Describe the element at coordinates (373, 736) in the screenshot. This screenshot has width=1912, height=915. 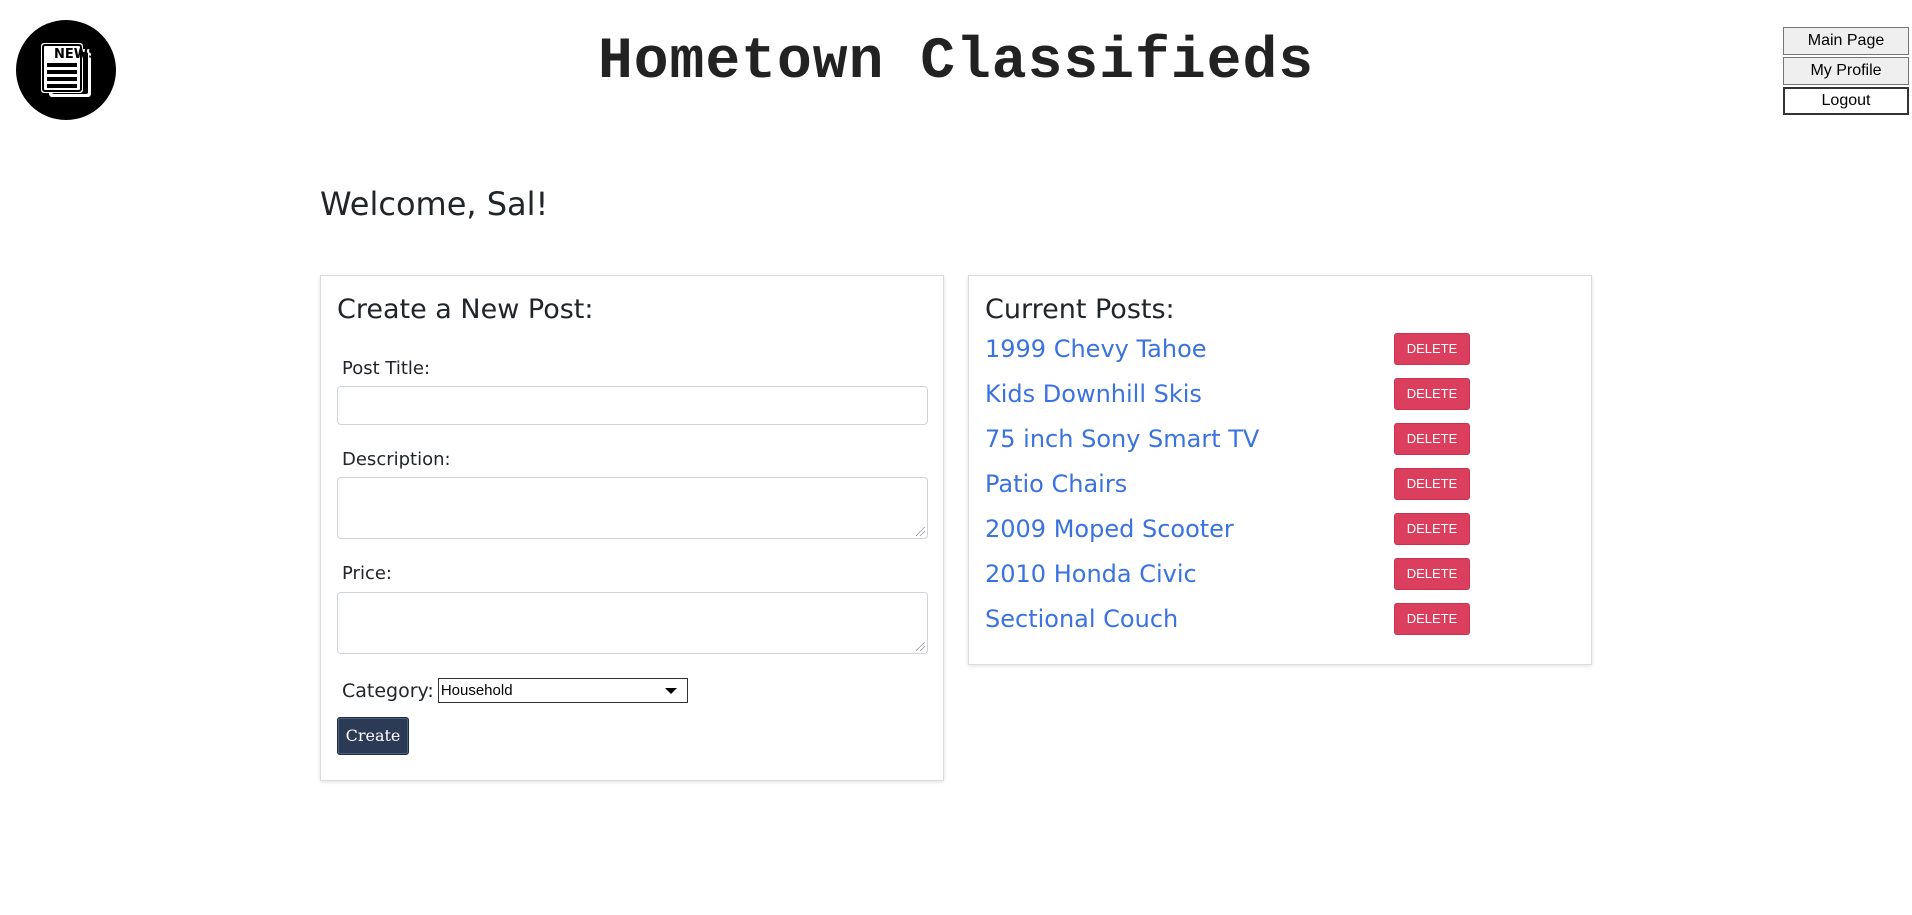
I see `create-button: Create` at that location.